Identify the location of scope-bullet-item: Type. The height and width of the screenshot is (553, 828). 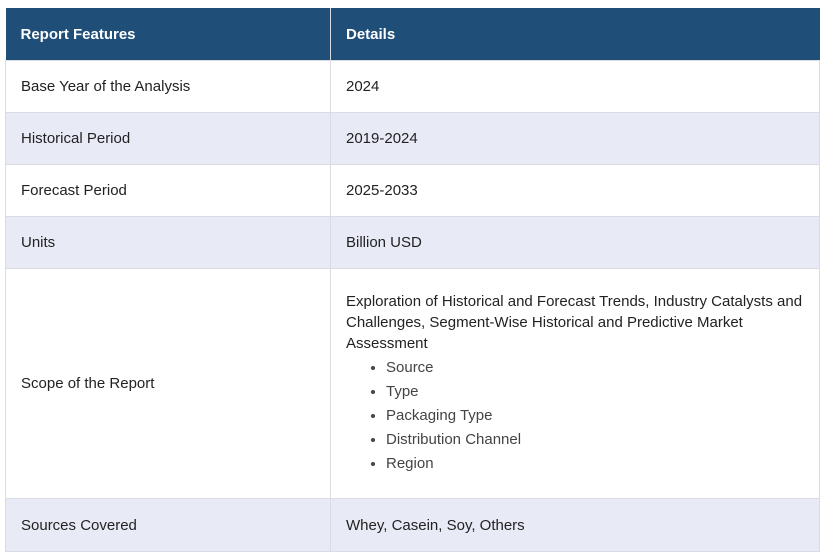
(602, 392).